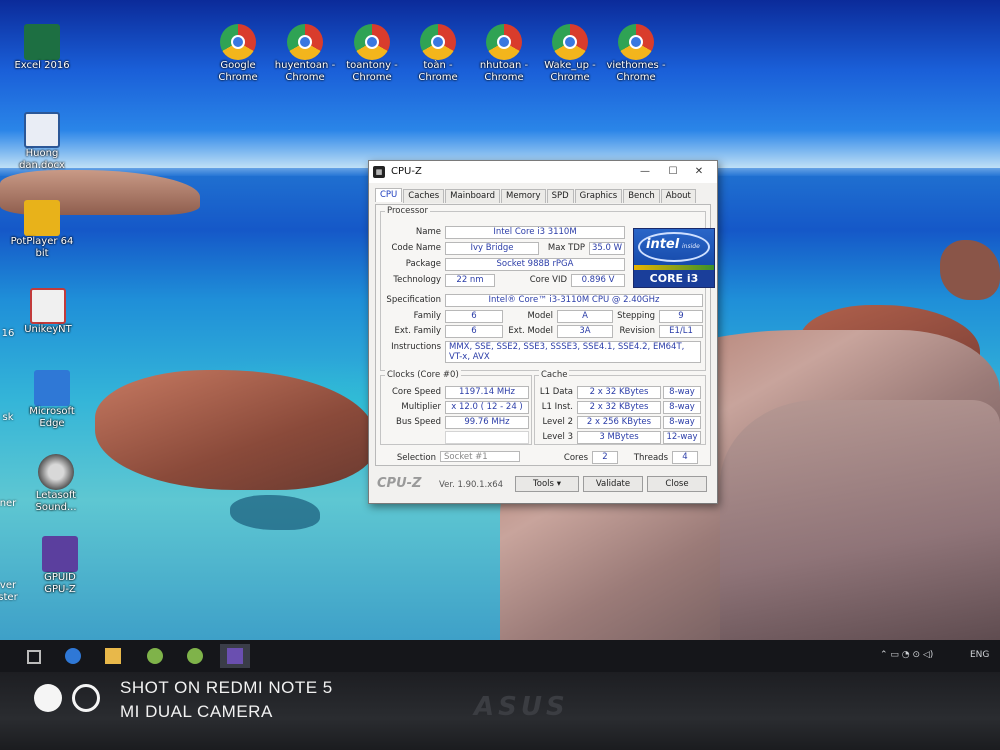 This screenshot has width=1000, height=750. I want to click on minimize-button: —, so click(645, 172).